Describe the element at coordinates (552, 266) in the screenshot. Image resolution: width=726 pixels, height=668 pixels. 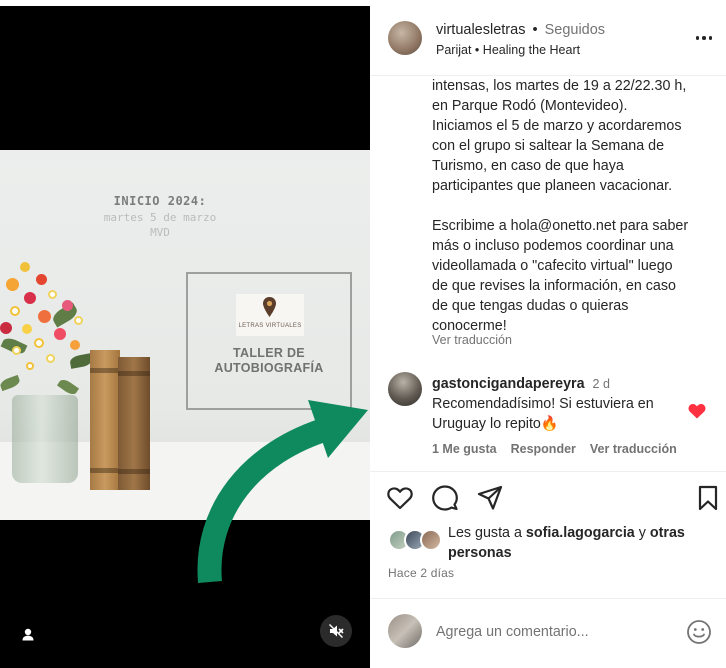
I see `caption-line: videollamada o "cafecito virtual" luego` at that location.